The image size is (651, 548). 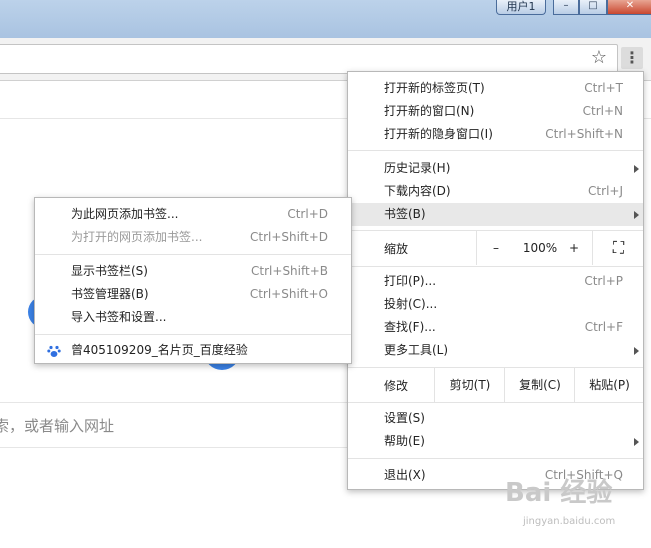 I want to click on menu-item-label: 历史记录(H), so click(x=417, y=168).